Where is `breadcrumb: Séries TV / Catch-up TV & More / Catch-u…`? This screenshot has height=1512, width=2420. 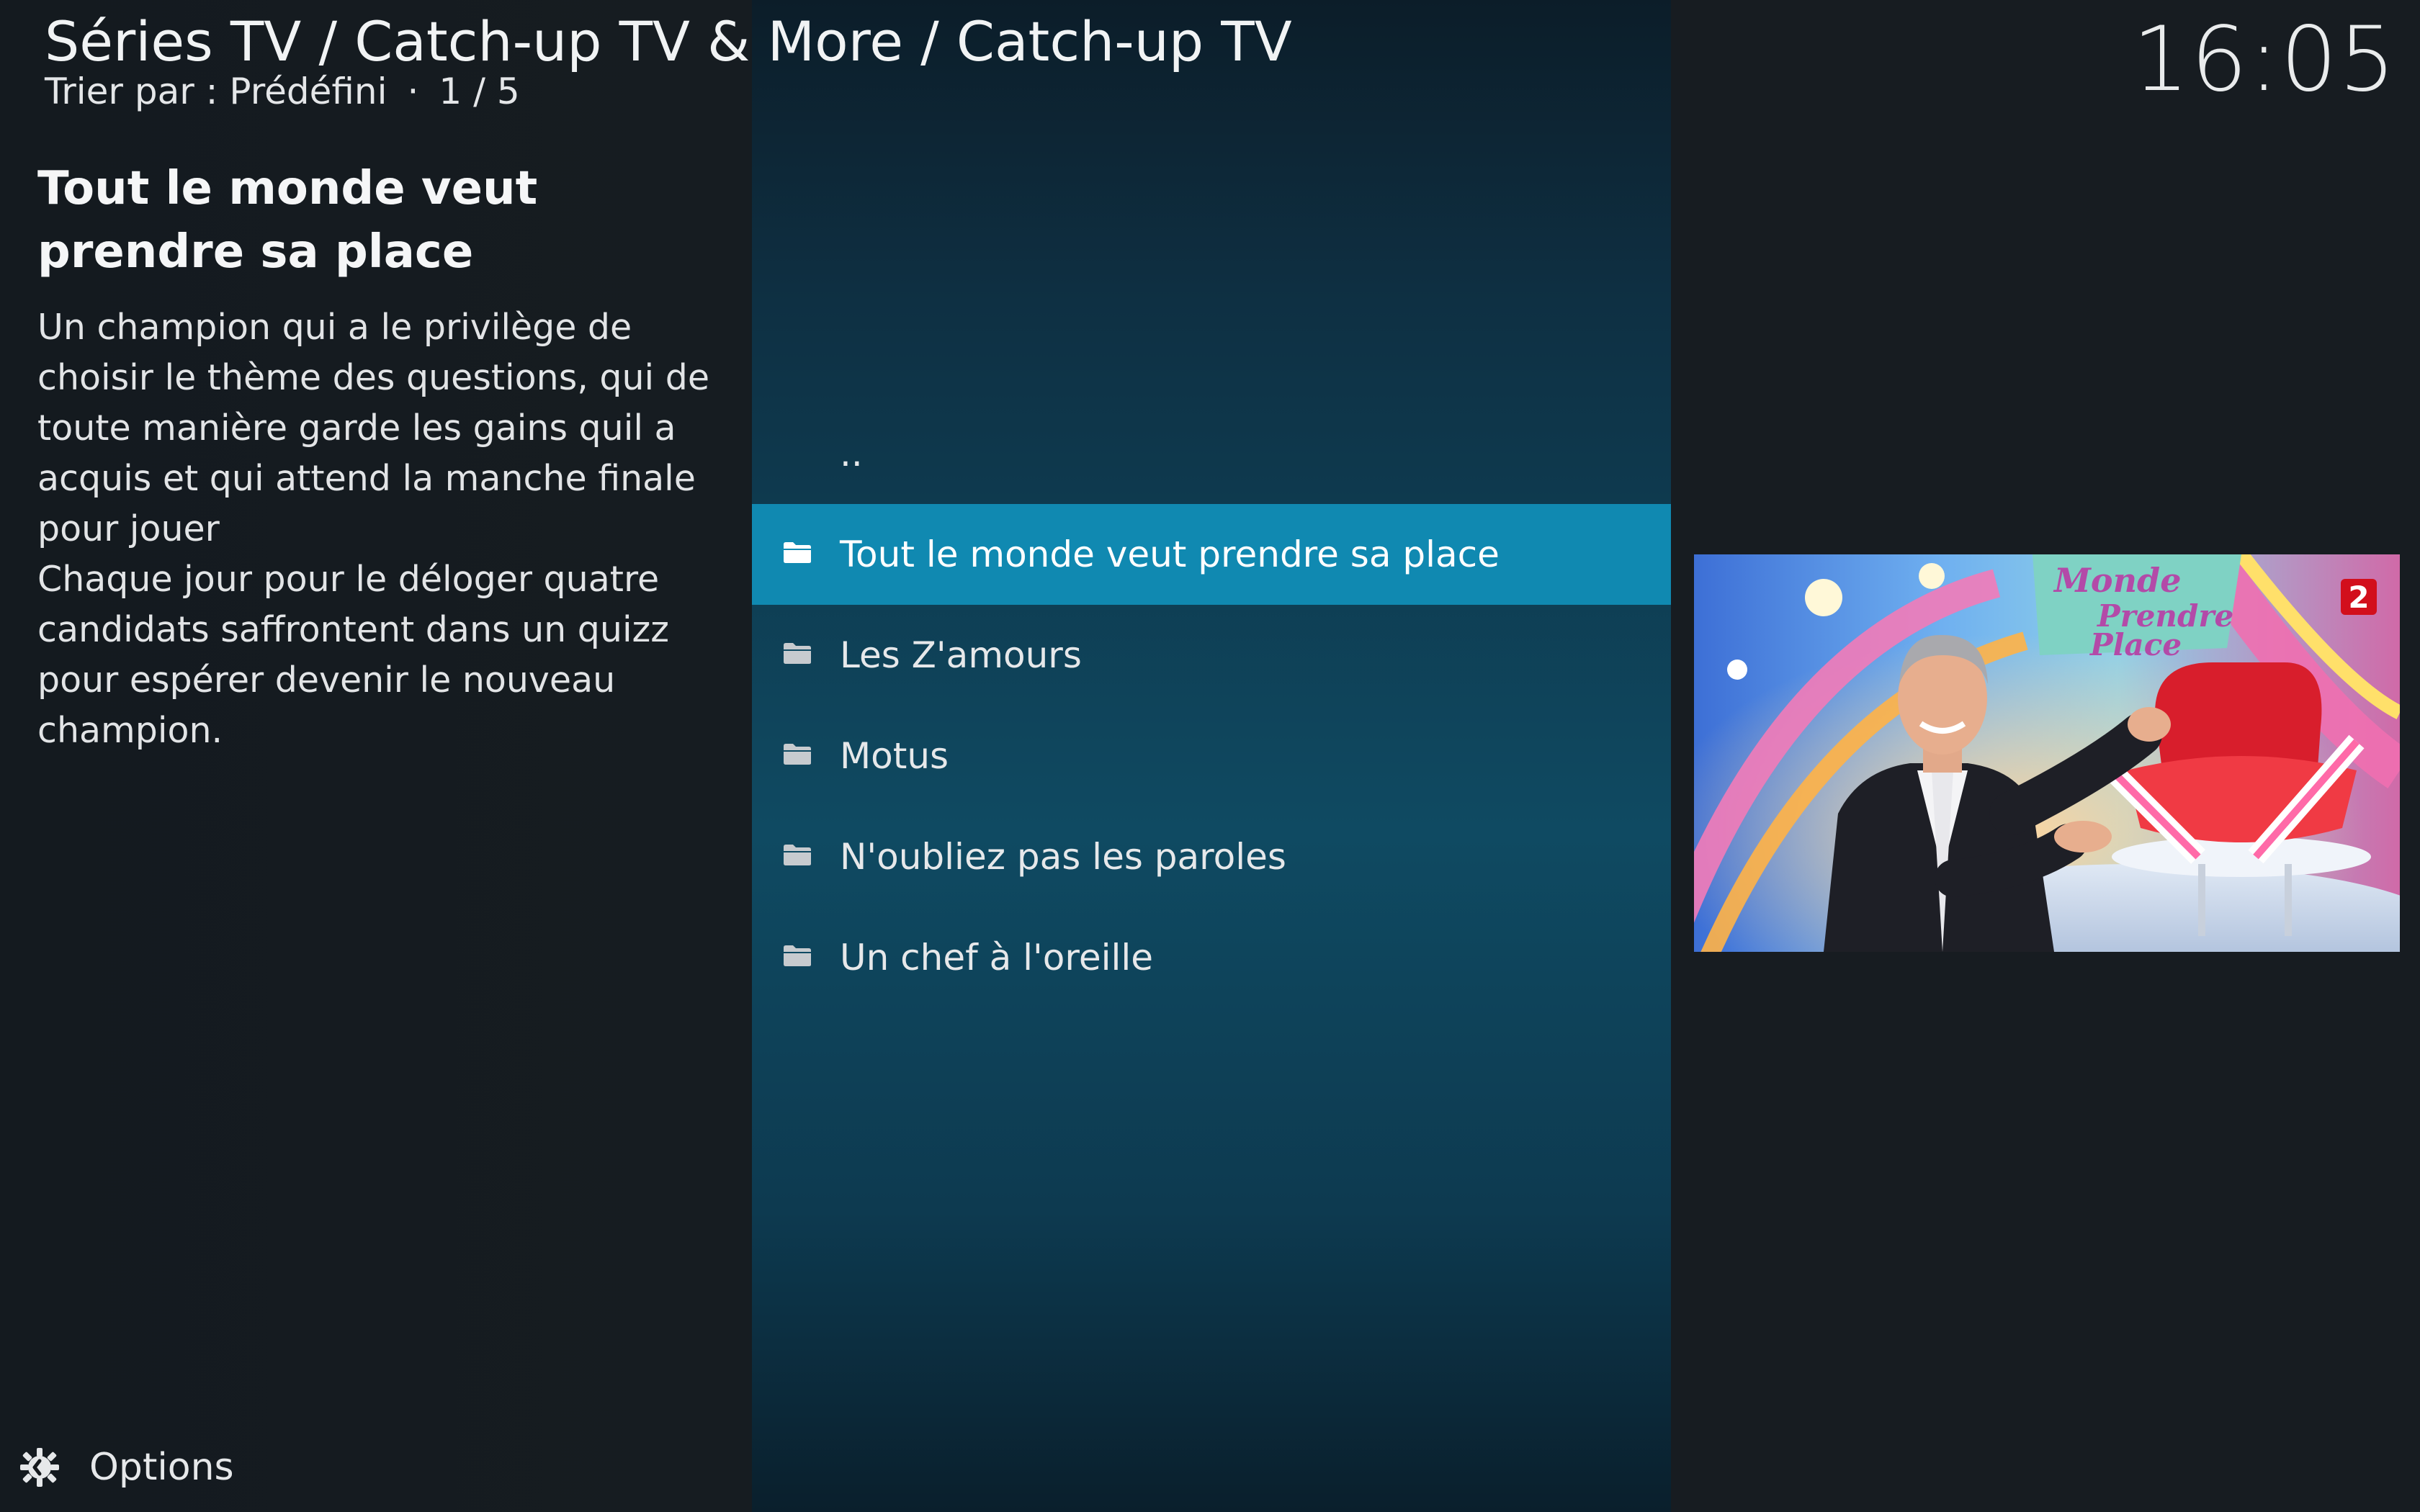 breadcrumb: Séries TV / Catch-up TV & More / Catch-u… is located at coordinates (668, 41).